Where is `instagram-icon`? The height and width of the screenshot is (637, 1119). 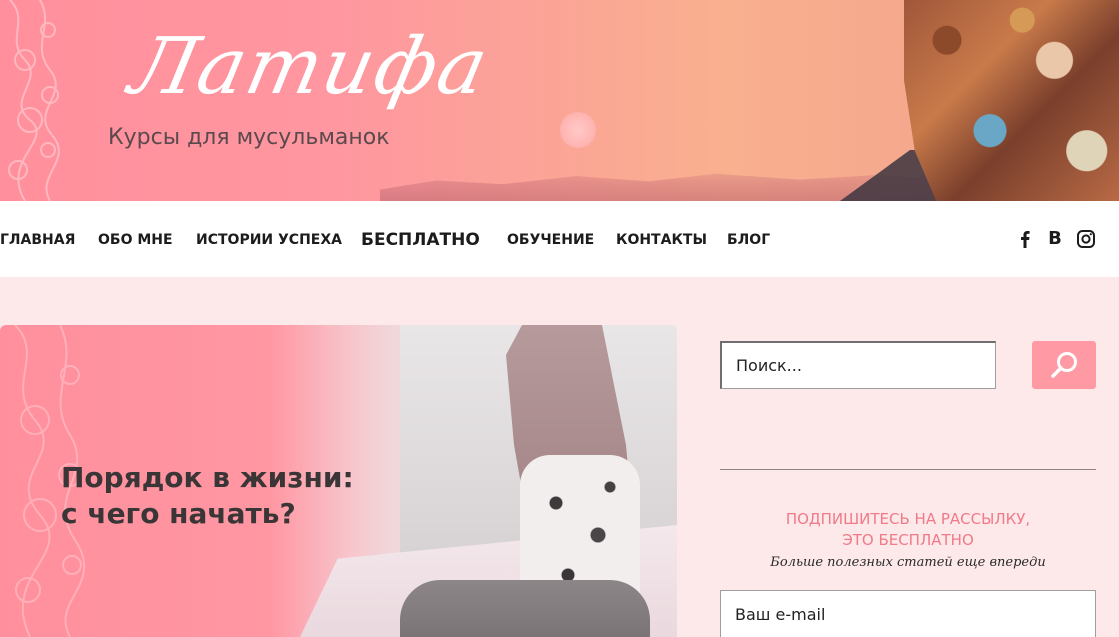
instagram-icon is located at coordinates (1086, 239).